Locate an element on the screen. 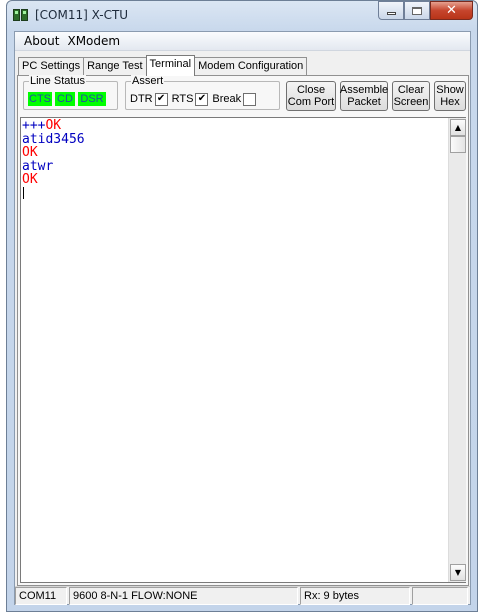 The image size is (480, 615). minimize-button is located at coordinates (391, 10).